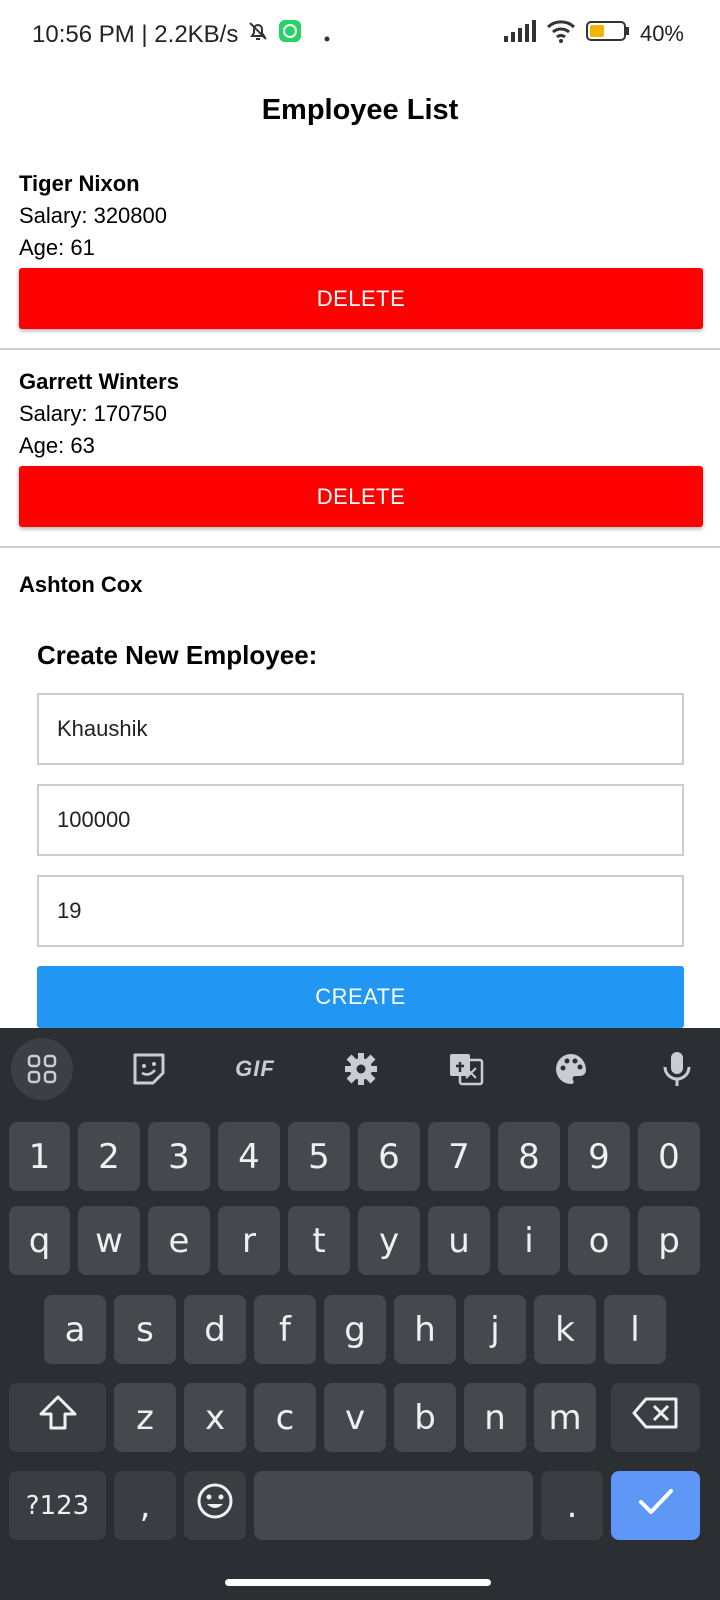  I want to click on wifi-icon, so click(561, 33).